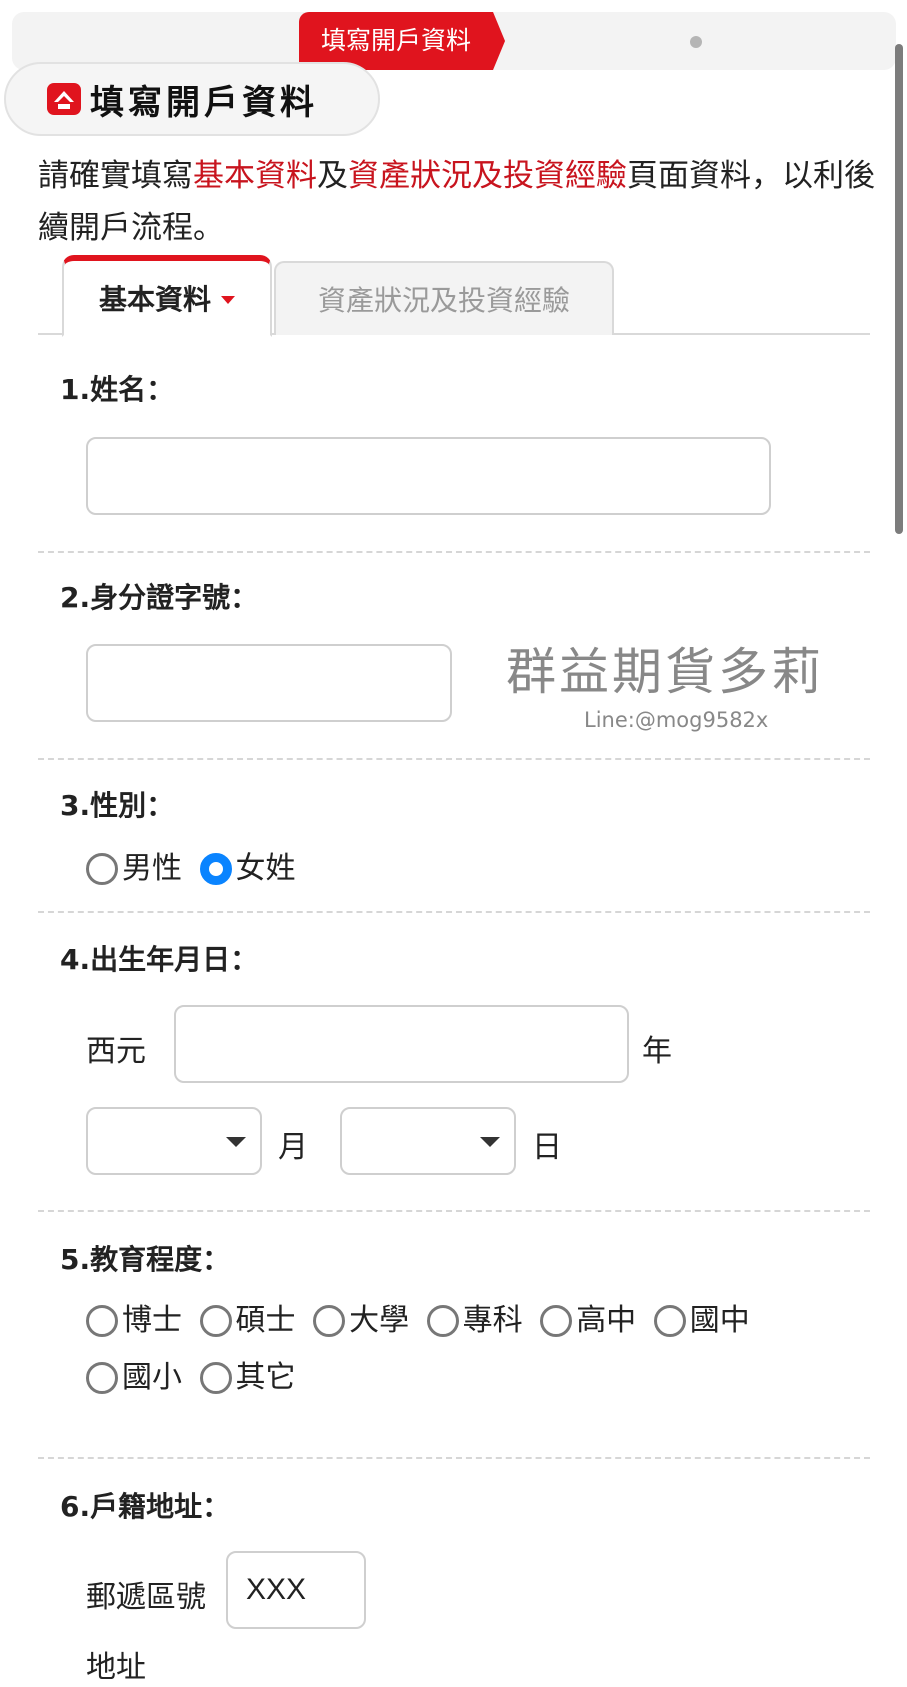  I want to click on birthdate-label: 4.出生年月日：, so click(159, 959).